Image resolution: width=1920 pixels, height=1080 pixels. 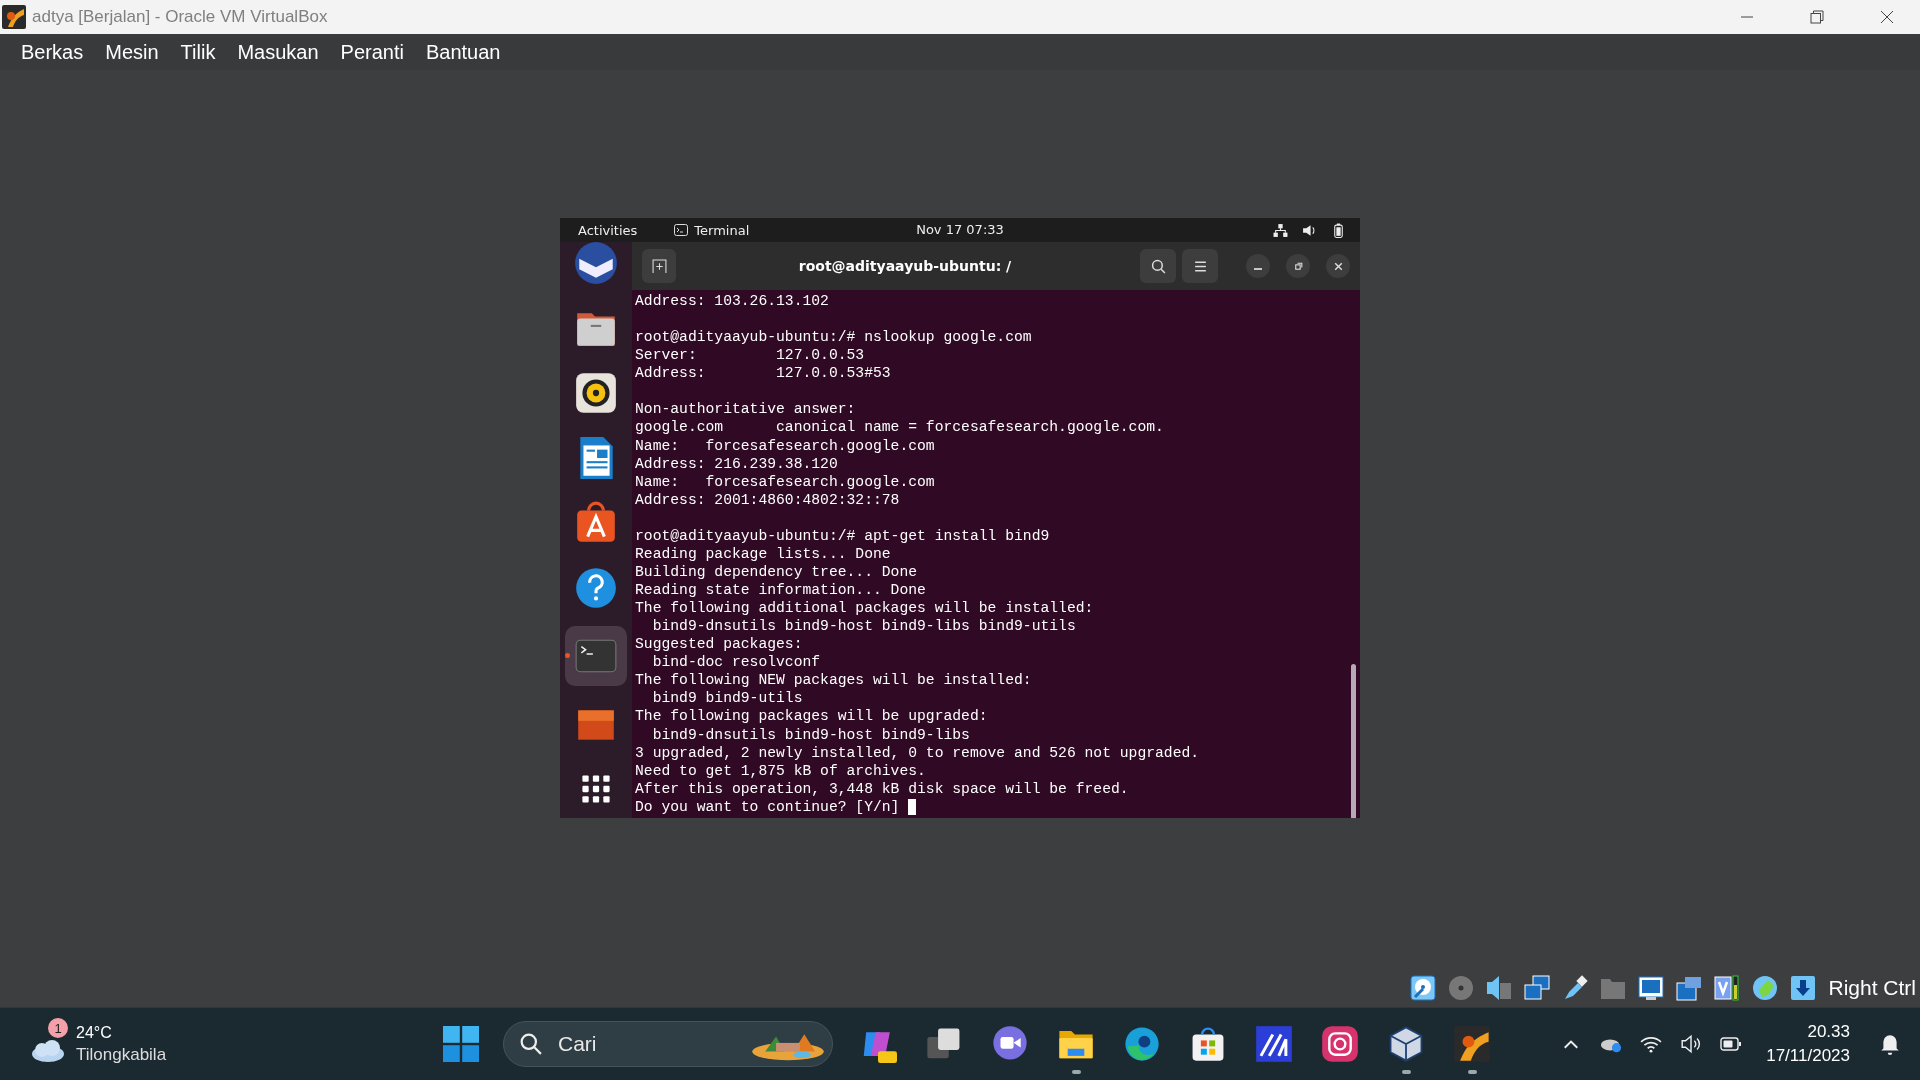 I want to click on notification-badge: 1, so click(x=58, y=1028).